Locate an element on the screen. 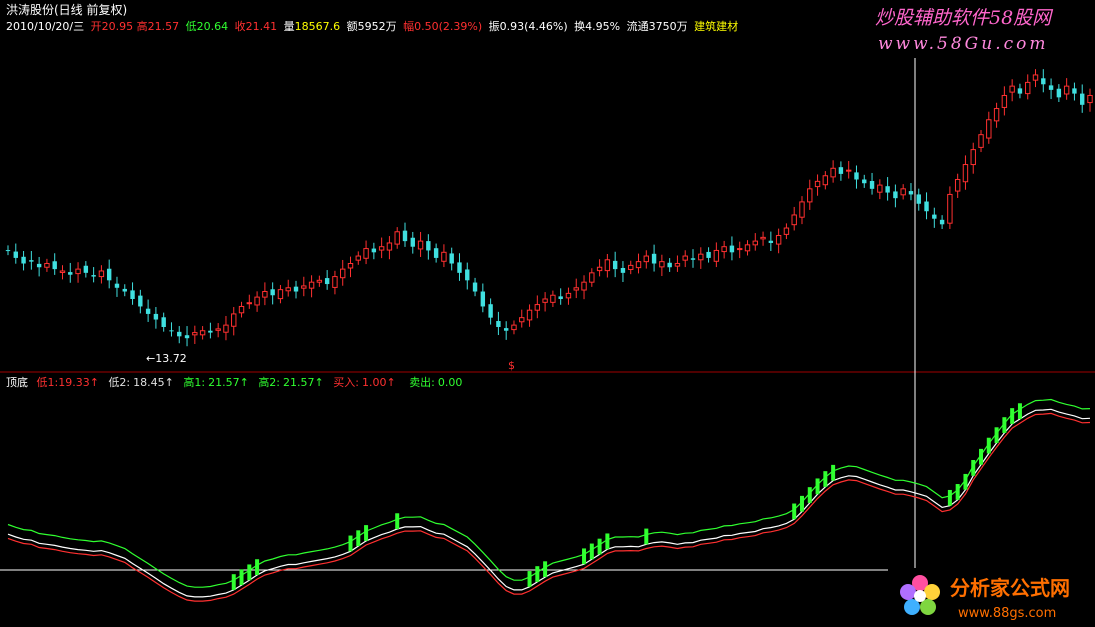 This screenshot has height=627, width=1095. ind-low2-label: 低2: is located at coordinates (119, 382).